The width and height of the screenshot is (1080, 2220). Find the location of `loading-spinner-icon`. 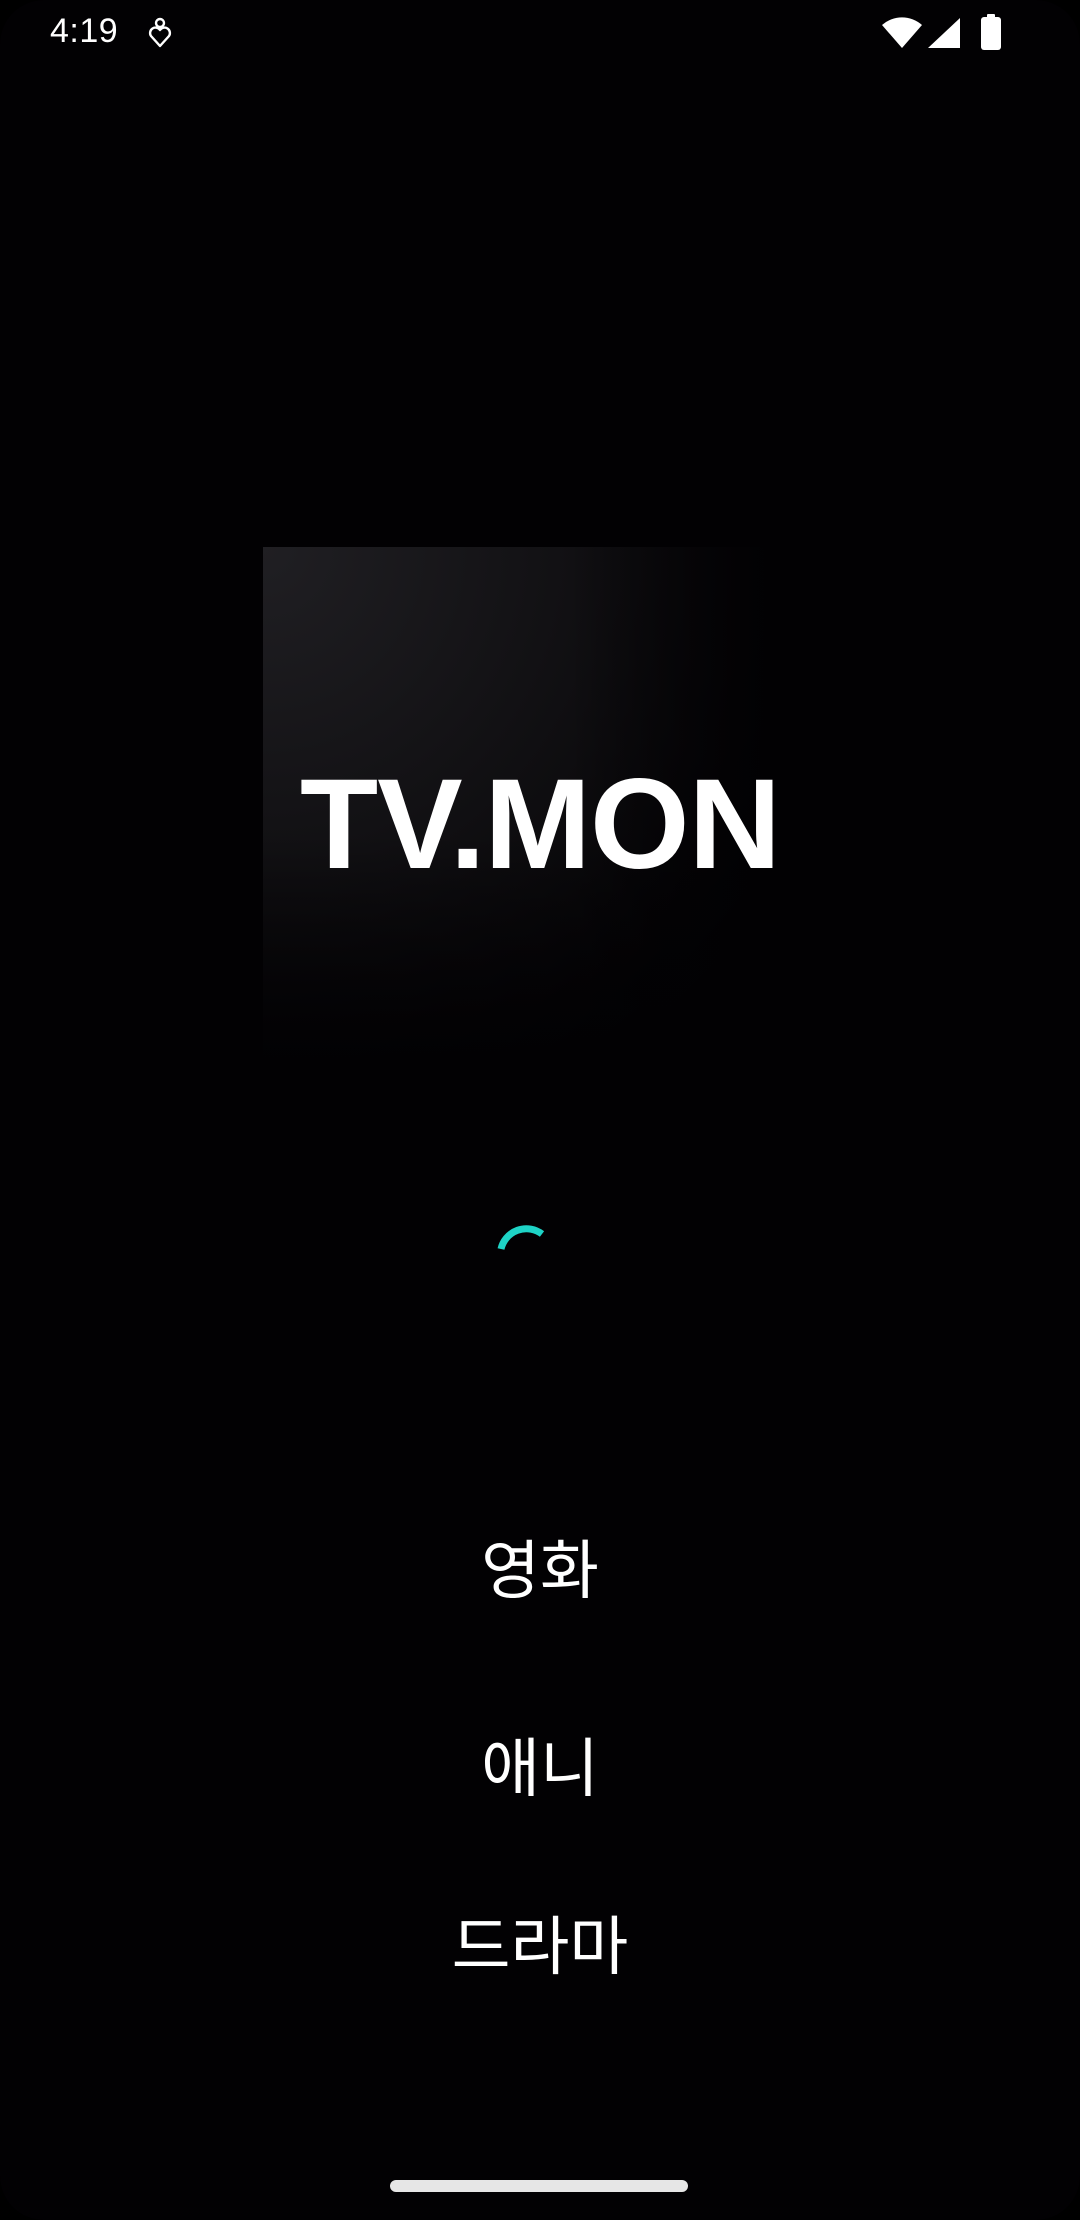

loading-spinner-icon is located at coordinates (521, 1237).